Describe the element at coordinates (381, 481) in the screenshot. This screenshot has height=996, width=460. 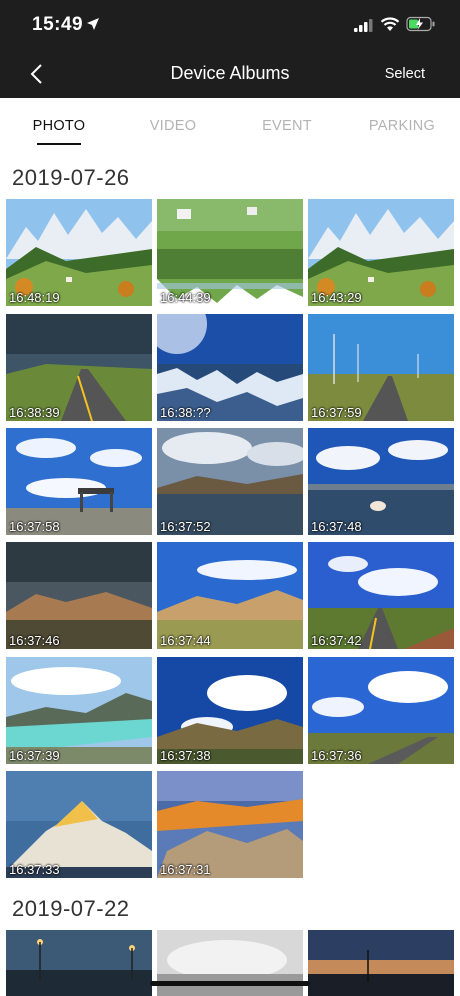
I see `photo-thumbnail: 16:37:48` at that location.